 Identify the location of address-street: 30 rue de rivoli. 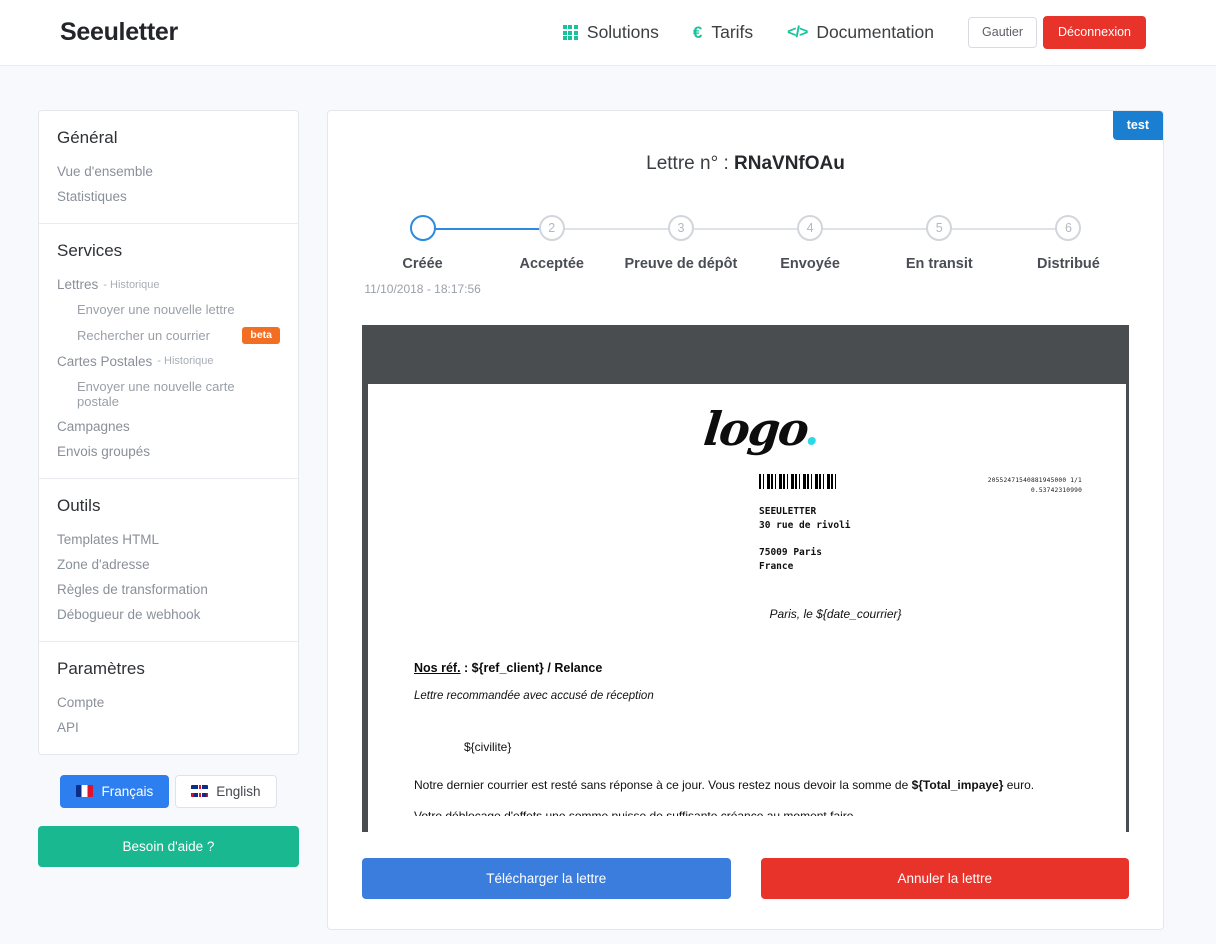
(805, 525).